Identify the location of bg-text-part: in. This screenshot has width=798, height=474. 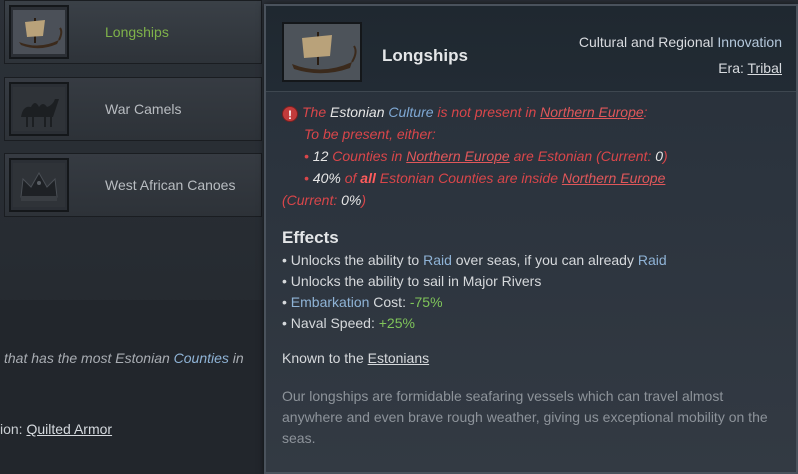
(236, 358).